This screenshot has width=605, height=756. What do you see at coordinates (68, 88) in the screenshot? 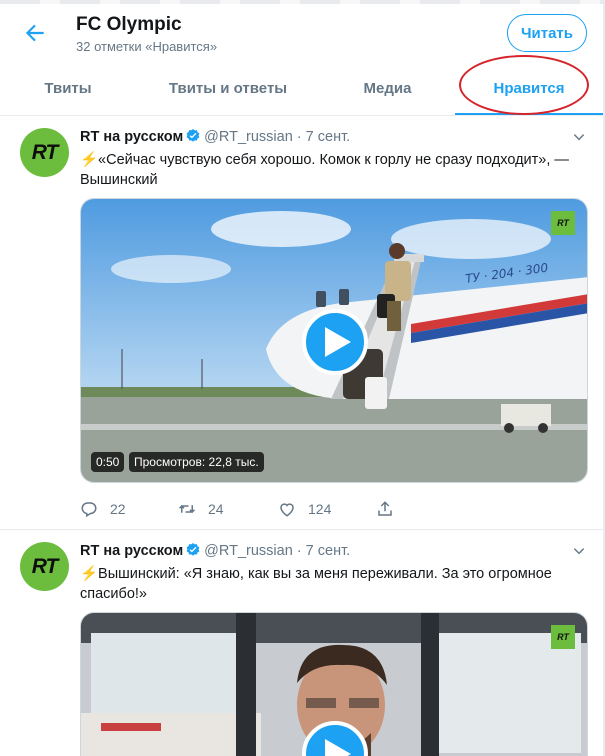
I see `tab-tweets: Твиты` at bounding box center [68, 88].